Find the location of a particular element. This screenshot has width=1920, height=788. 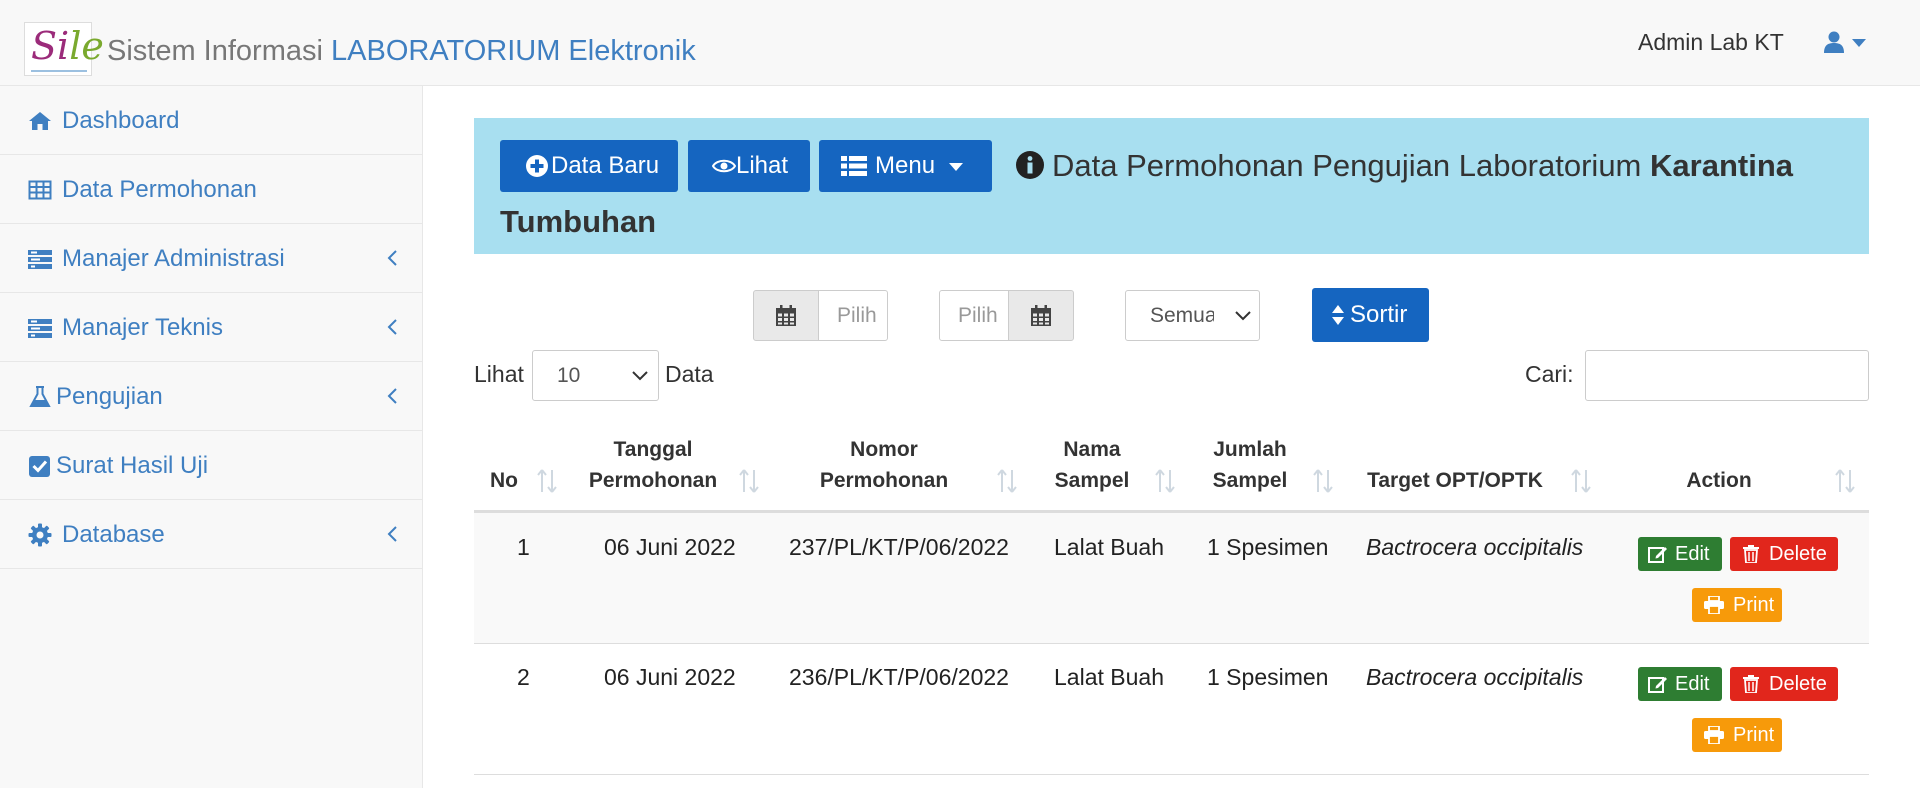

page-title-text: Data Permohonan Pengujian Laboratorium is located at coordinates (1347, 165).